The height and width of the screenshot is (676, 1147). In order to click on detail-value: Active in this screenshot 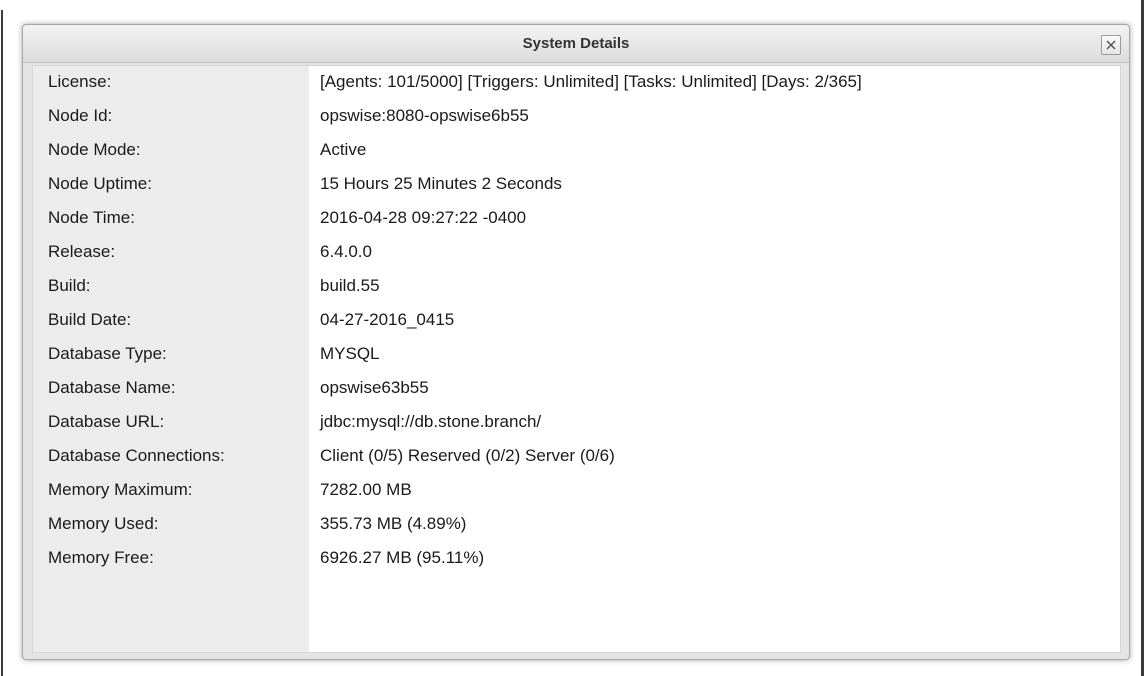, I will do `click(343, 149)`.